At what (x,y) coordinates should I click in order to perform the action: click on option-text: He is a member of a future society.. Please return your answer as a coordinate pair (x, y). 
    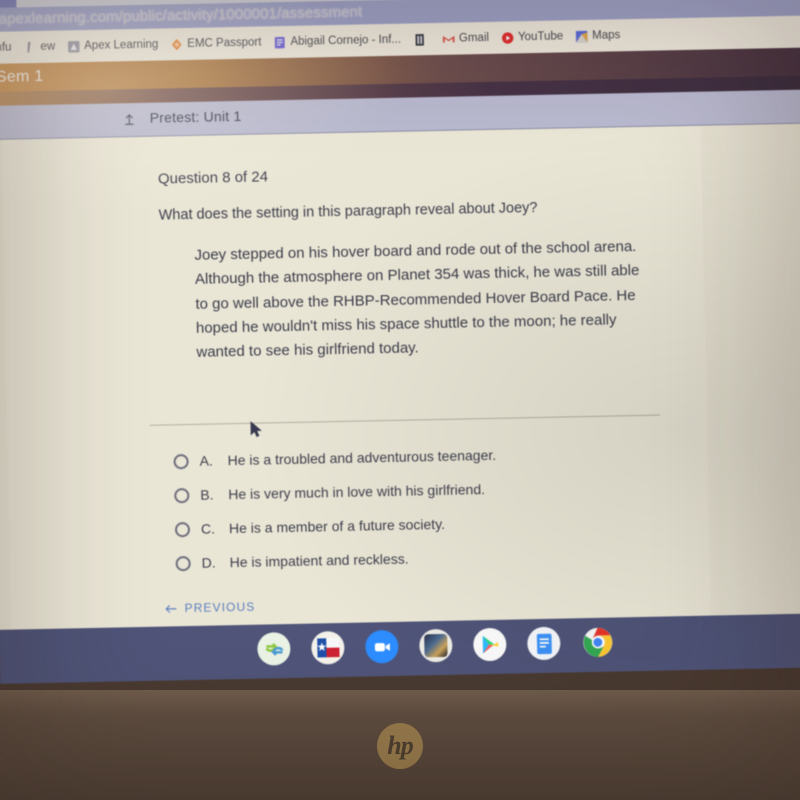
    Looking at the image, I should click on (337, 526).